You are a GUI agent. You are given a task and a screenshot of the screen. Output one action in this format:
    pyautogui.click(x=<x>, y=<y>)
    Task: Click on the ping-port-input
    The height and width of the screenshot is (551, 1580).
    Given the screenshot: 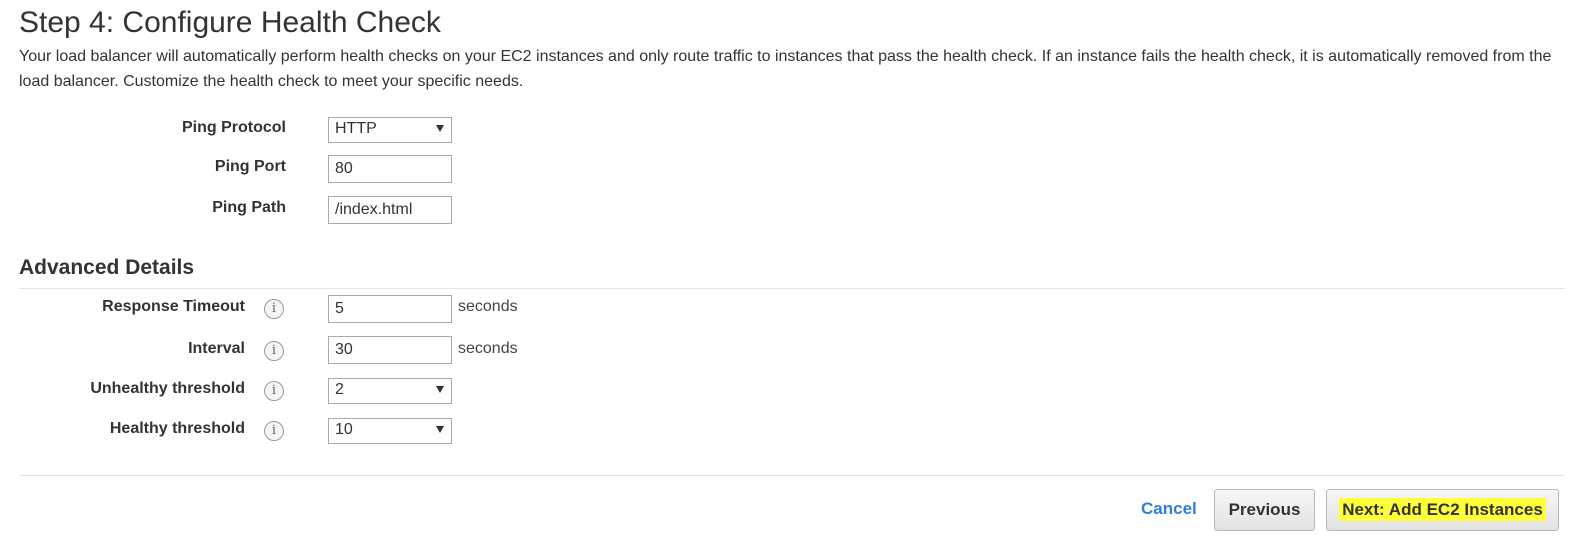 What is the action you would take?
    pyautogui.click(x=390, y=169)
    